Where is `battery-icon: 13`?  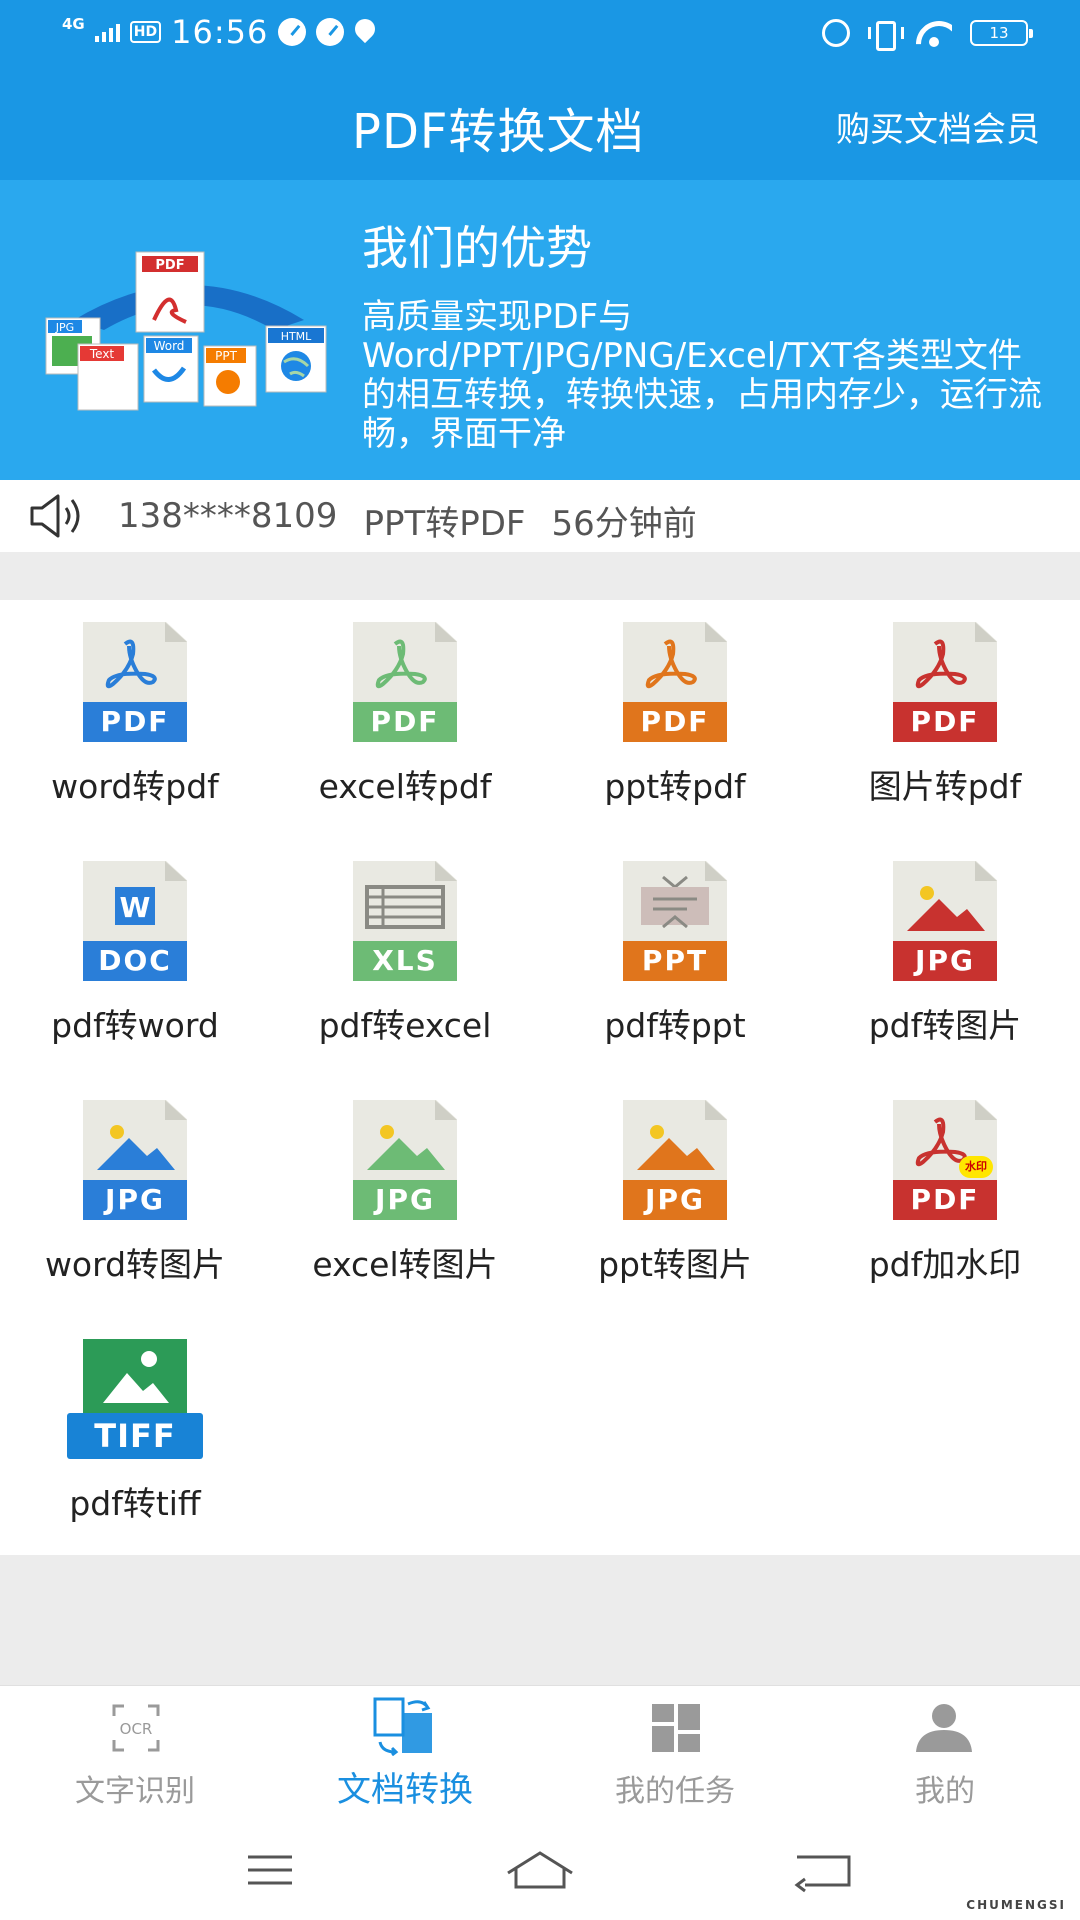 battery-icon: 13 is located at coordinates (1001, 33).